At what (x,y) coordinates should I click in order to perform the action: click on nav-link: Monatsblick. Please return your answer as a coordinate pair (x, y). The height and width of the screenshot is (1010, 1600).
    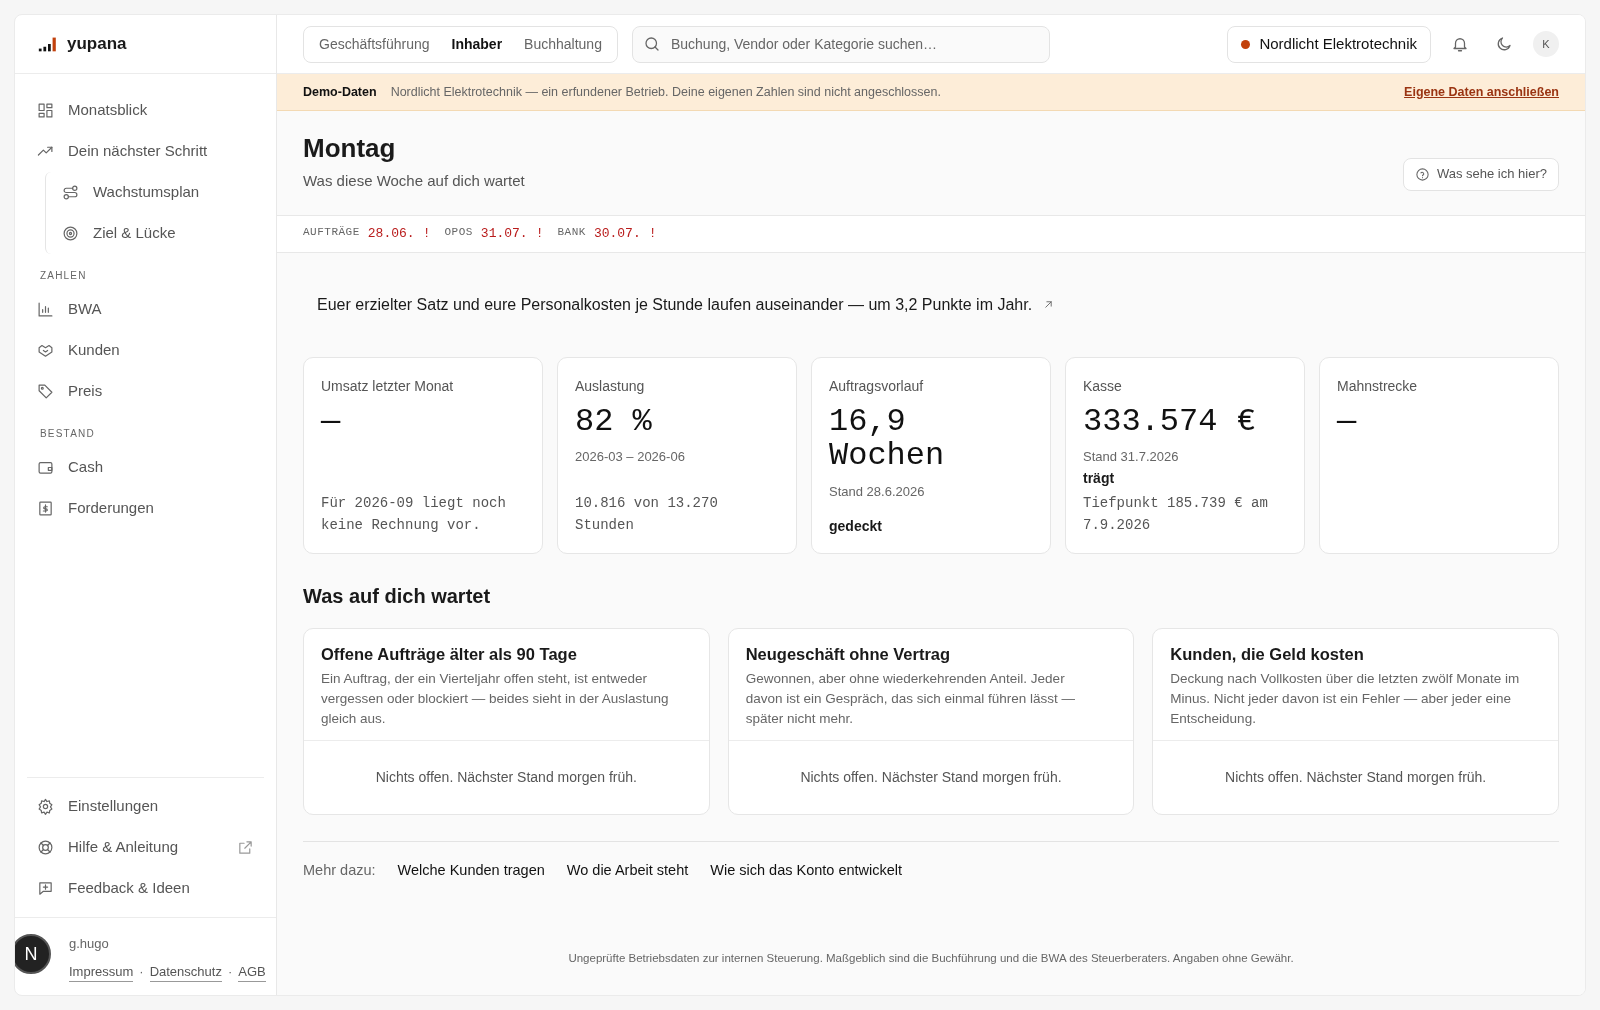
    Looking at the image, I should click on (145, 110).